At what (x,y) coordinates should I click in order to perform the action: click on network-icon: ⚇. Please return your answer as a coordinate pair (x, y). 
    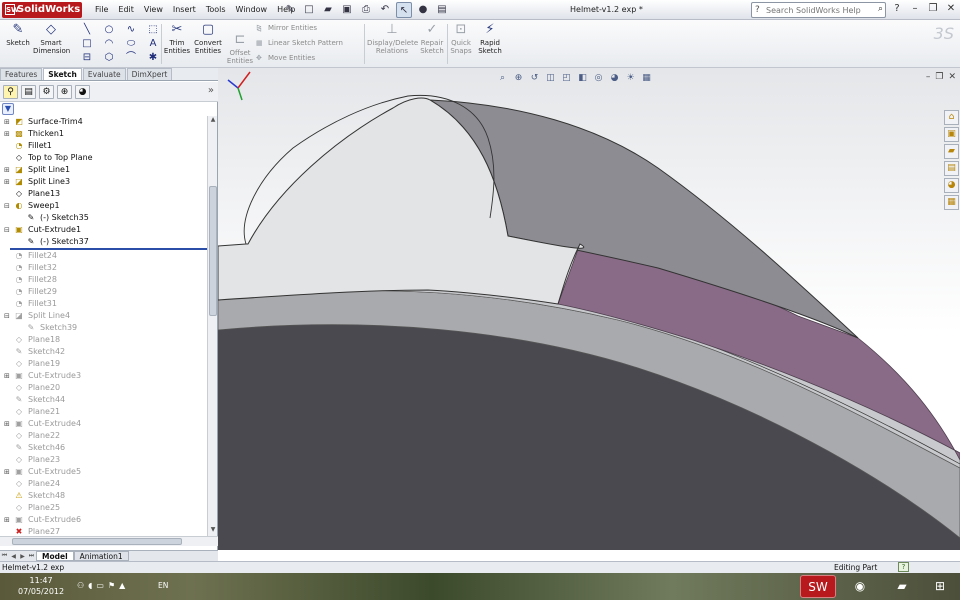
    Looking at the image, I should click on (80, 585).